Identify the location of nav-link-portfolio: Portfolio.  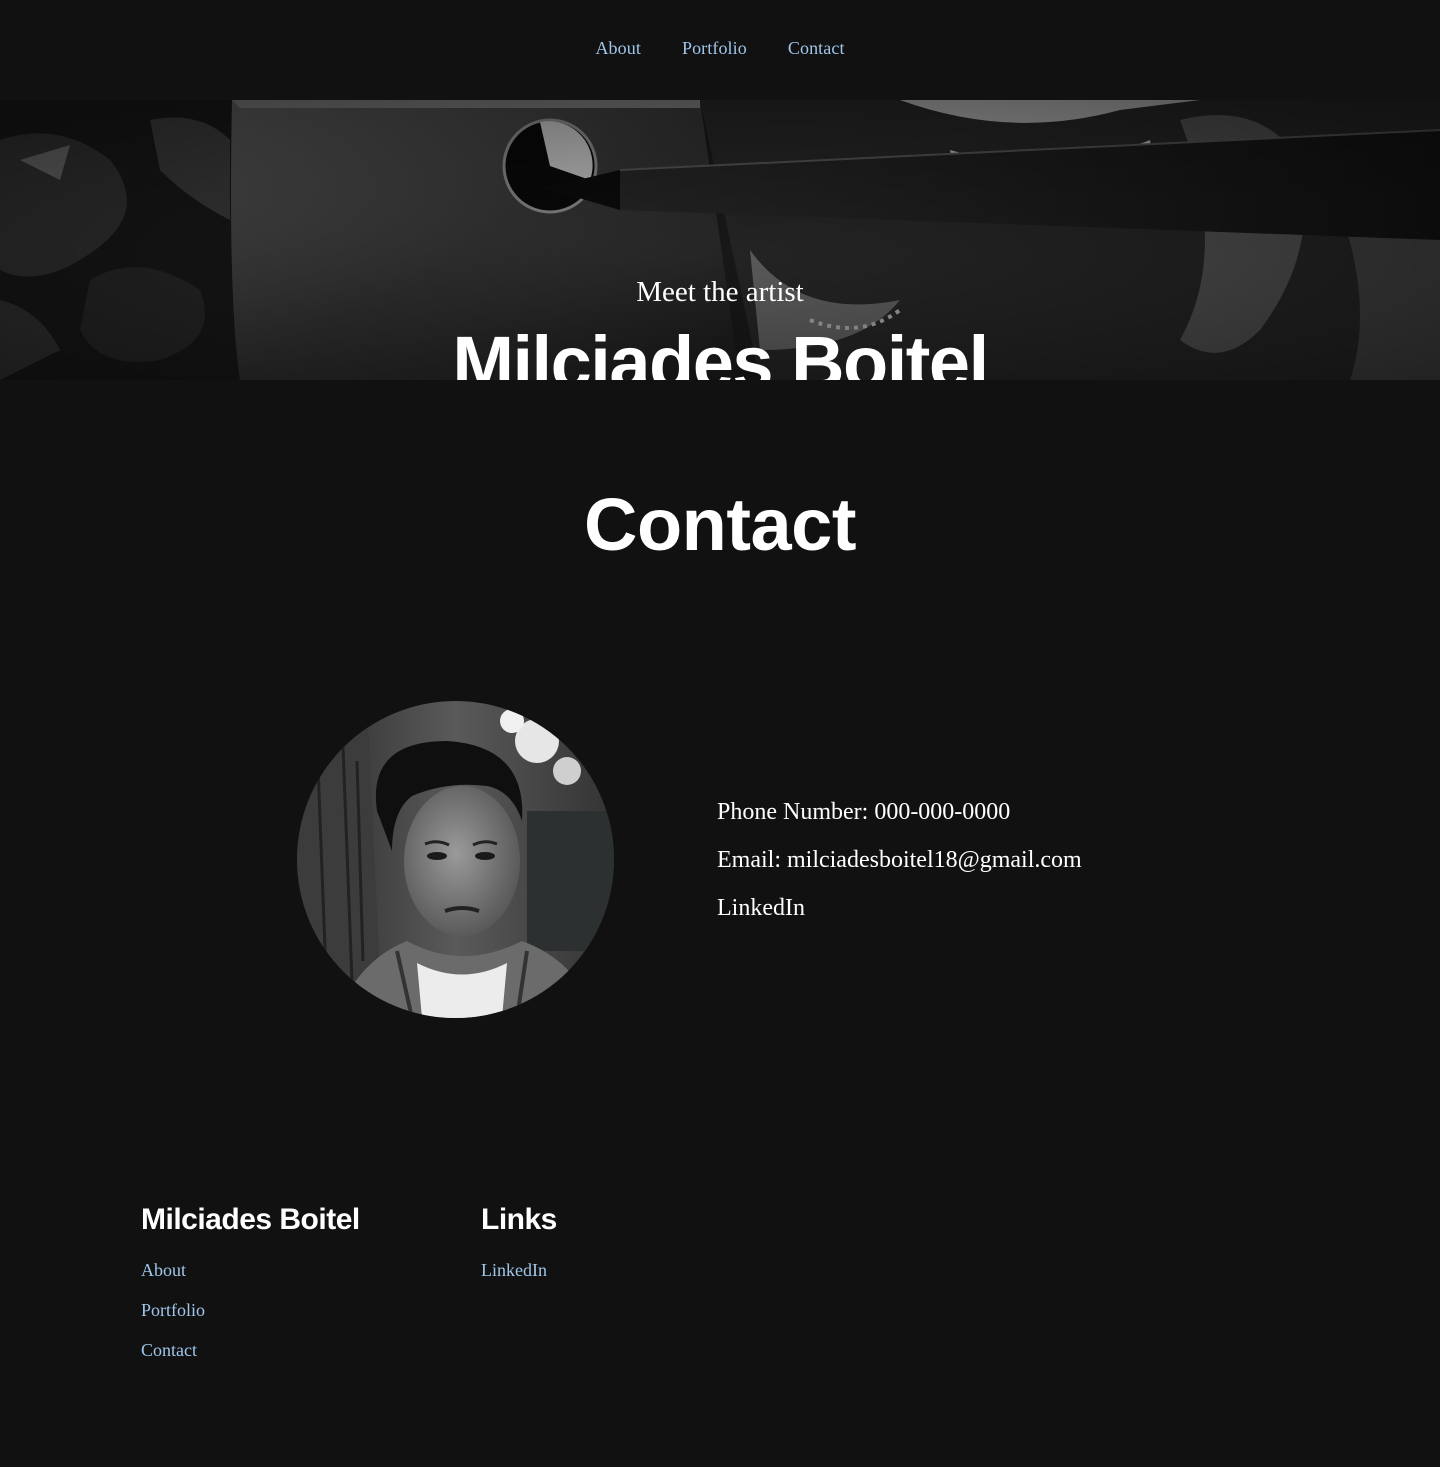
(714, 48).